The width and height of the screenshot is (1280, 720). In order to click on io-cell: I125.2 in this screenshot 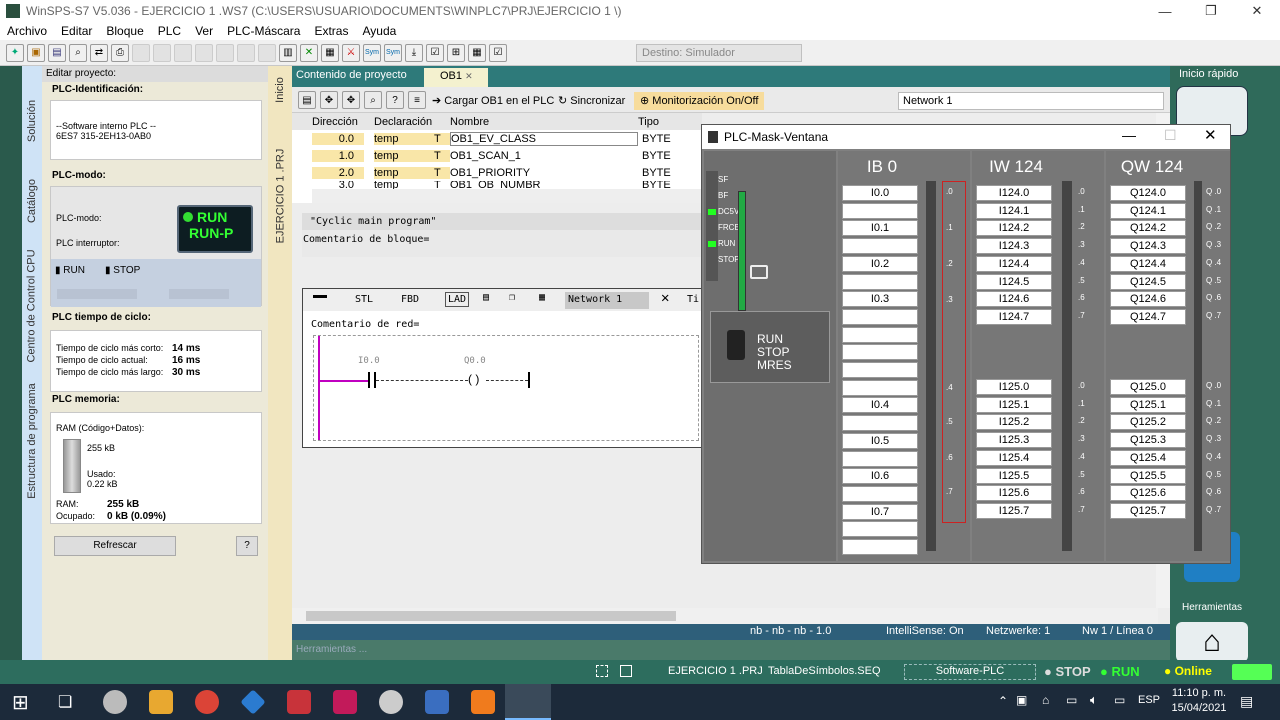, I will do `click(1014, 422)`.